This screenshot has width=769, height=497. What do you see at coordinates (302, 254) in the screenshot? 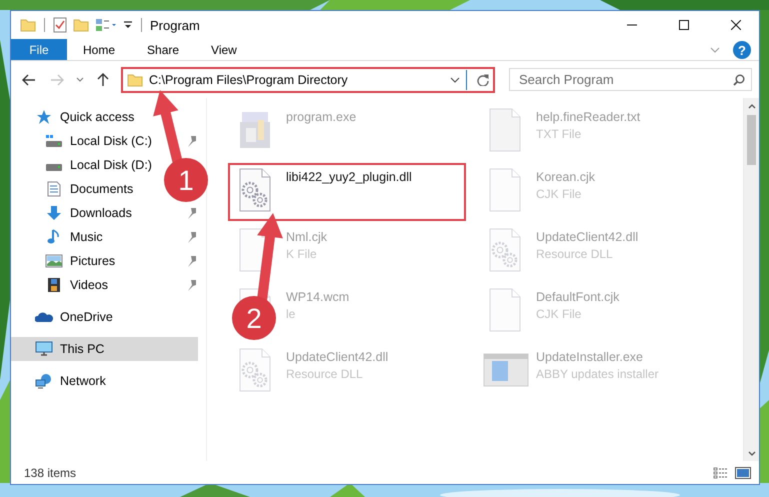
I see `file-type: K File` at bounding box center [302, 254].